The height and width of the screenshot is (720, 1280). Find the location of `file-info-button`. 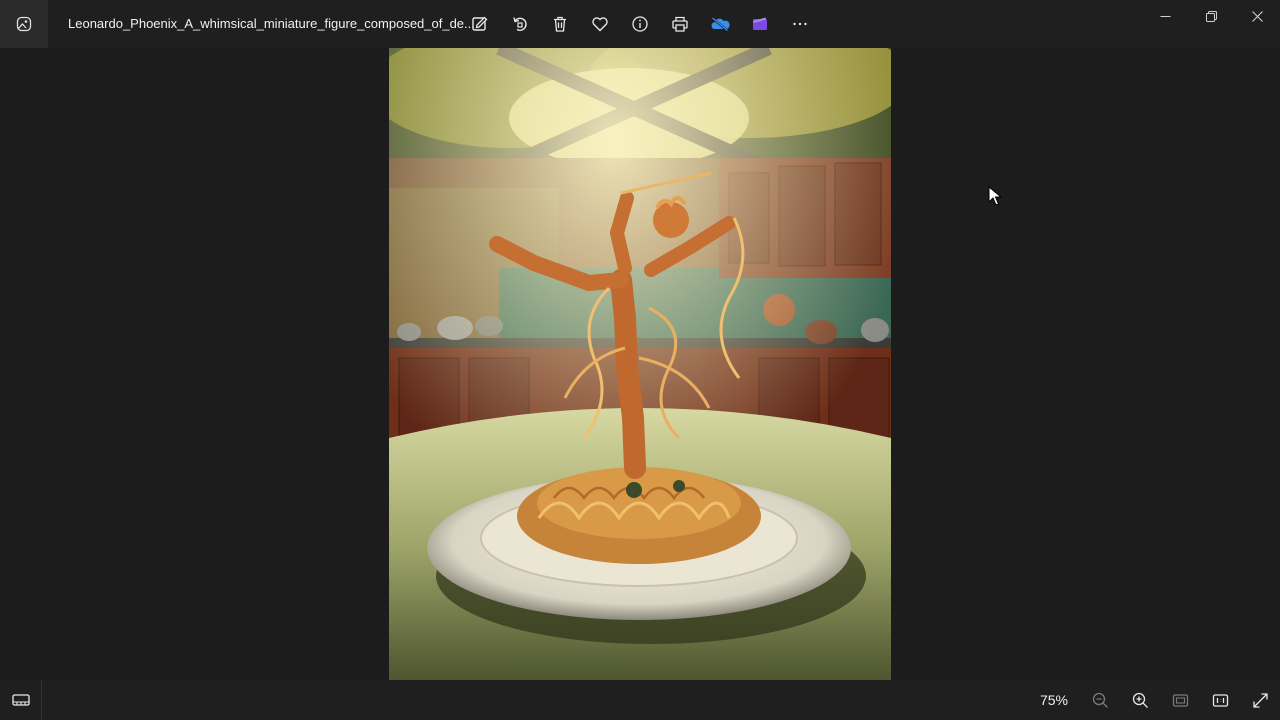

file-info-button is located at coordinates (640, 24).